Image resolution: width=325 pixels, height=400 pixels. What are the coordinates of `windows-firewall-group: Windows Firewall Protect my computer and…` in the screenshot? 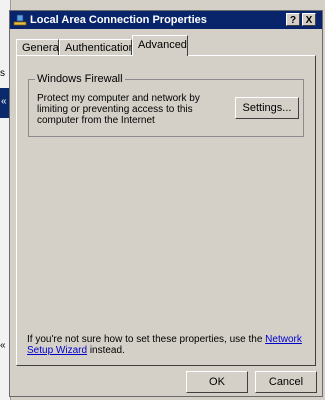 It's located at (166, 105).